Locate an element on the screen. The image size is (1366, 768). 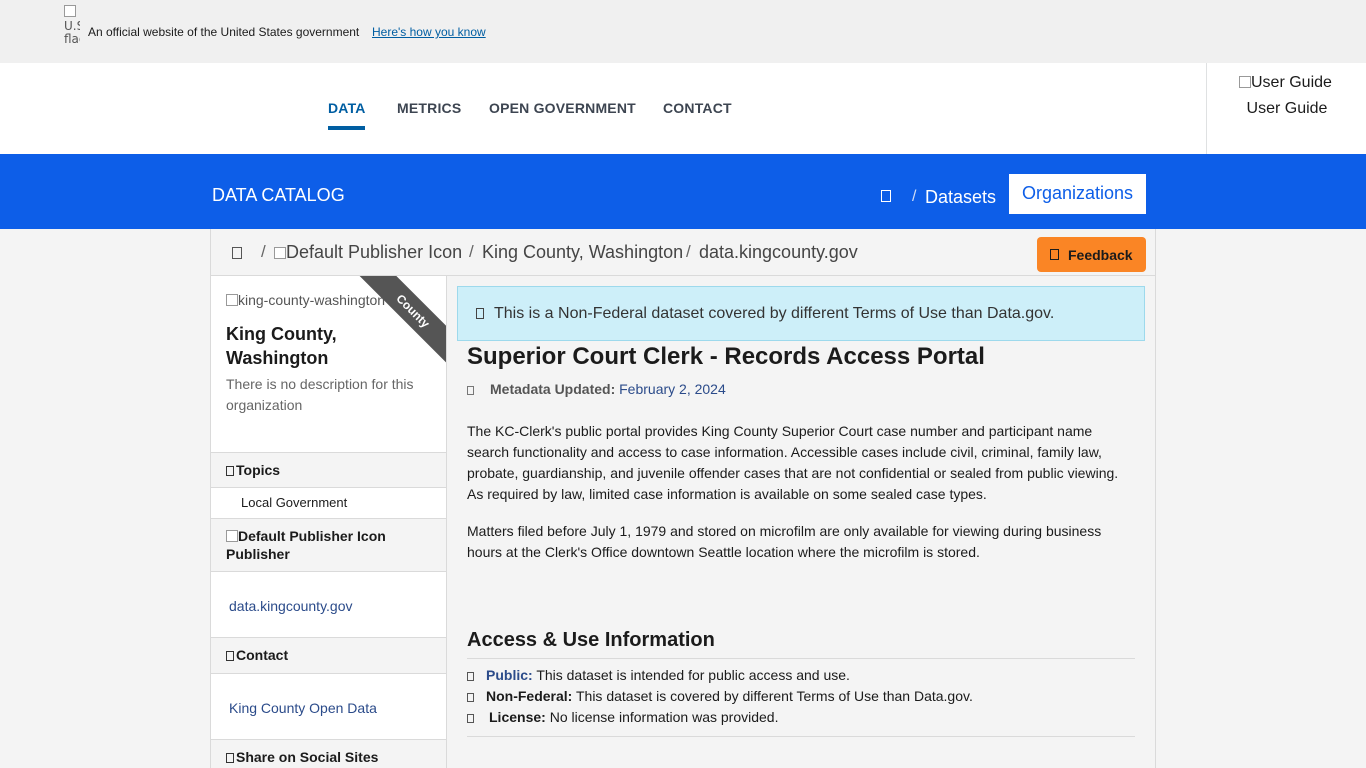
public-icon is located at coordinates (470, 676).